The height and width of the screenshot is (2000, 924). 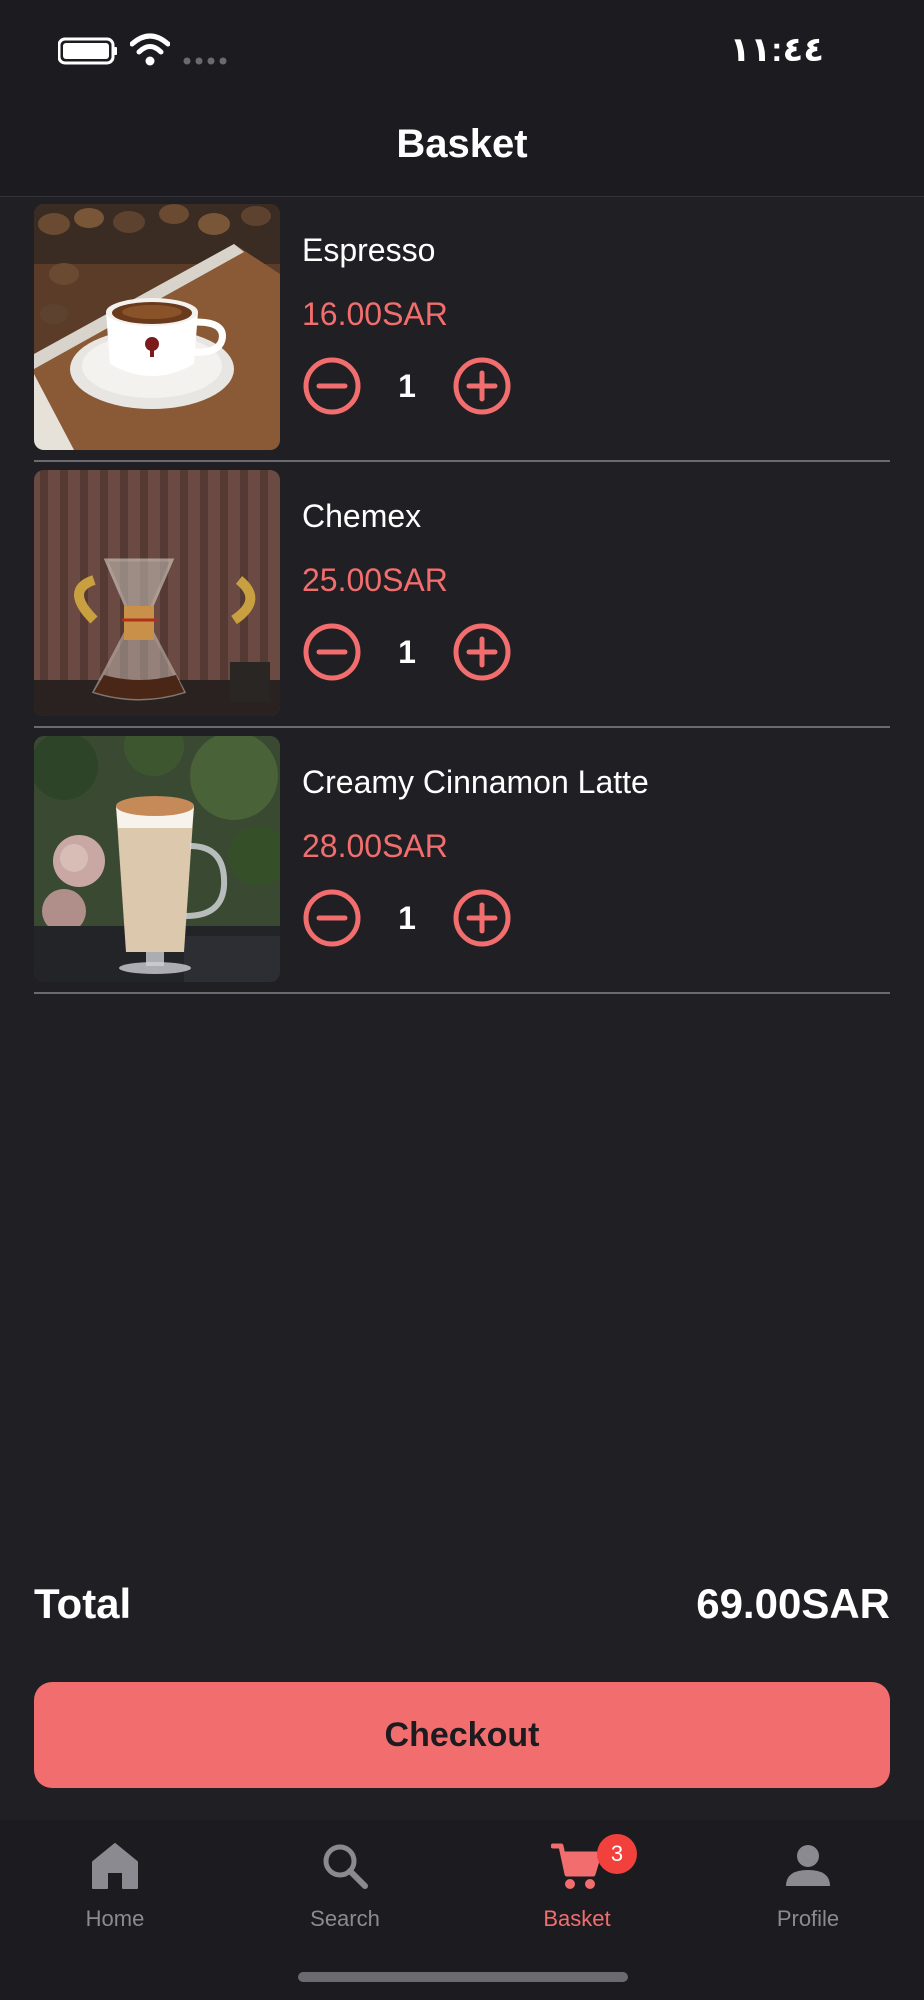 I want to click on nav-label-home: Home, so click(x=115, y=1918).